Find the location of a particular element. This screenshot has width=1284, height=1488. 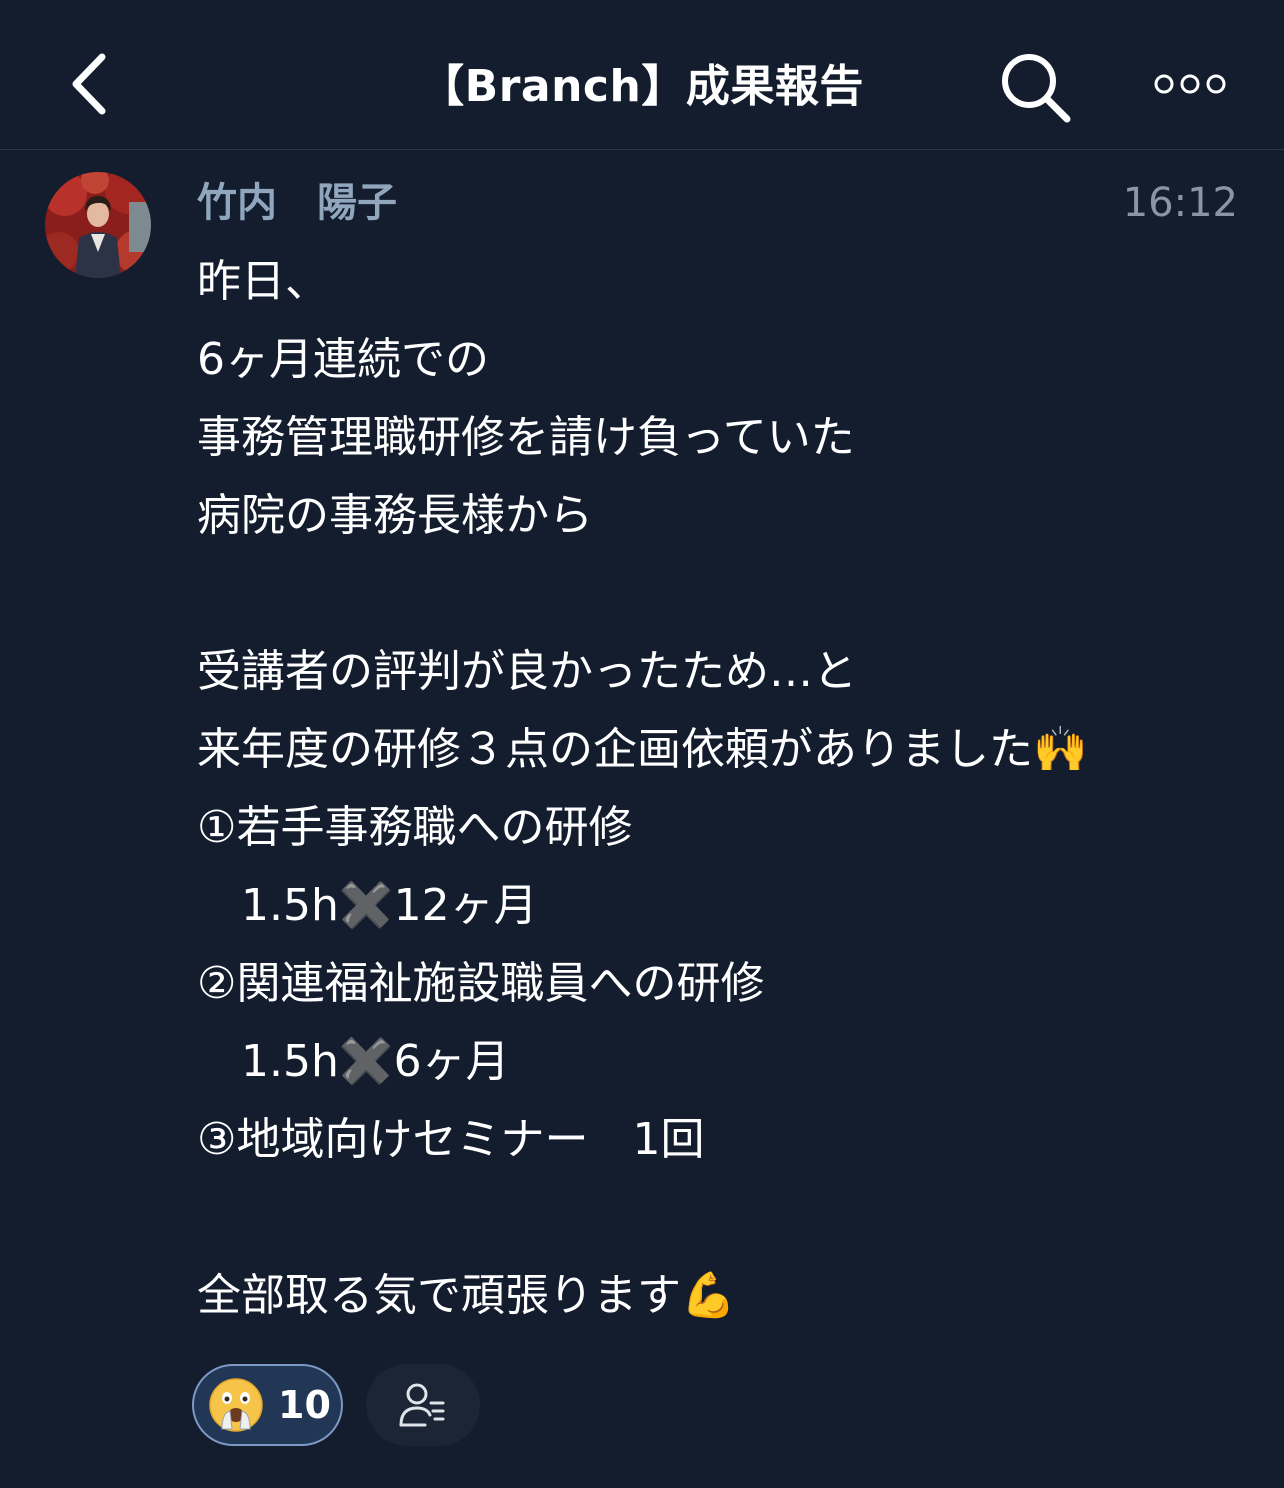

face-with-open-mouth-and-hands-icon is located at coordinates (236, 1405).